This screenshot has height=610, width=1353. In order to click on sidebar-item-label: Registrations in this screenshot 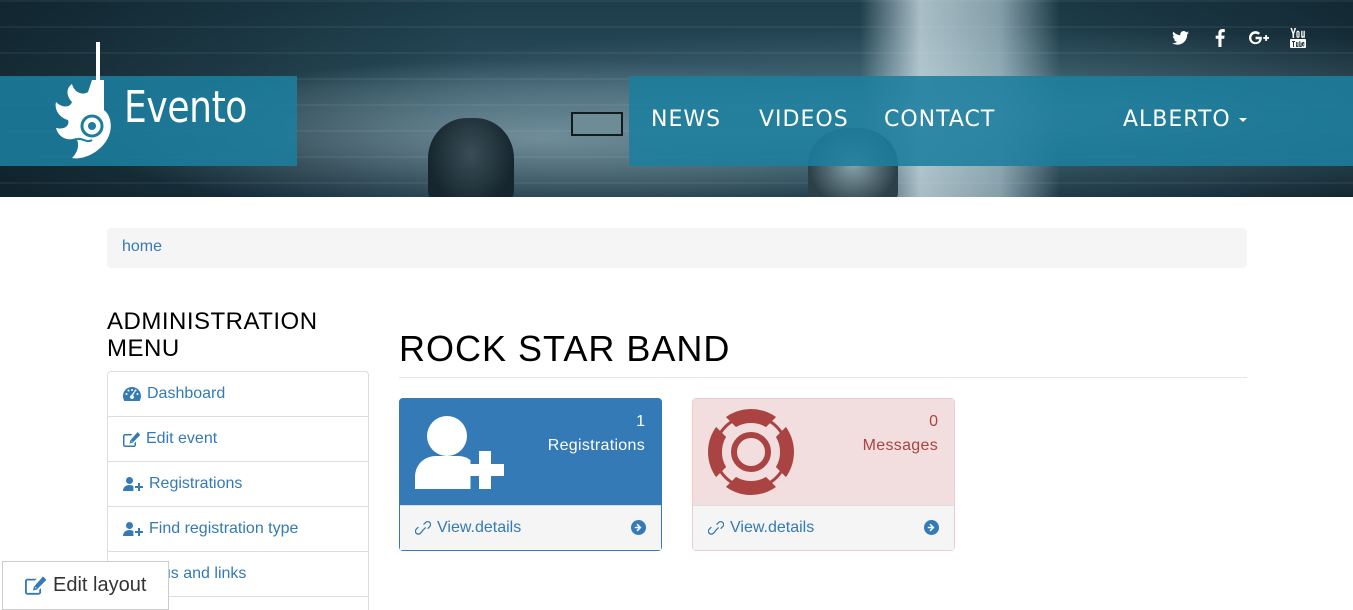, I will do `click(196, 483)`.